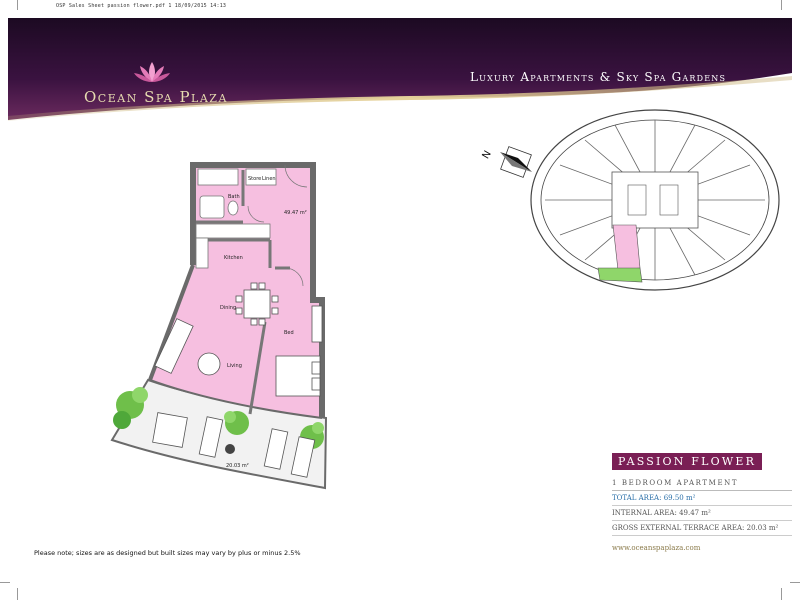 This screenshot has height=600, width=800. What do you see at coordinates (234, 197) in the screenshot?
I see `room-label-bath: Bath` at bounding box center [234, 197].